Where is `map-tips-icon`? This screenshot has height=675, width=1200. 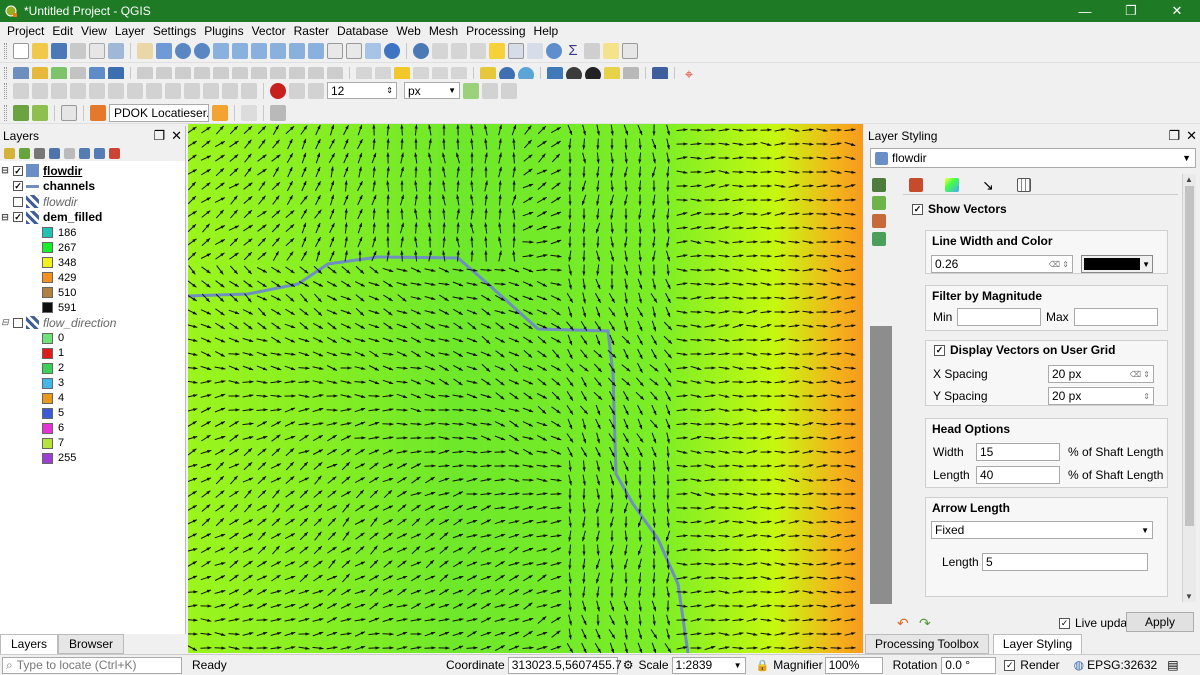
map-tips-icon is located at coordinates (611, 50).